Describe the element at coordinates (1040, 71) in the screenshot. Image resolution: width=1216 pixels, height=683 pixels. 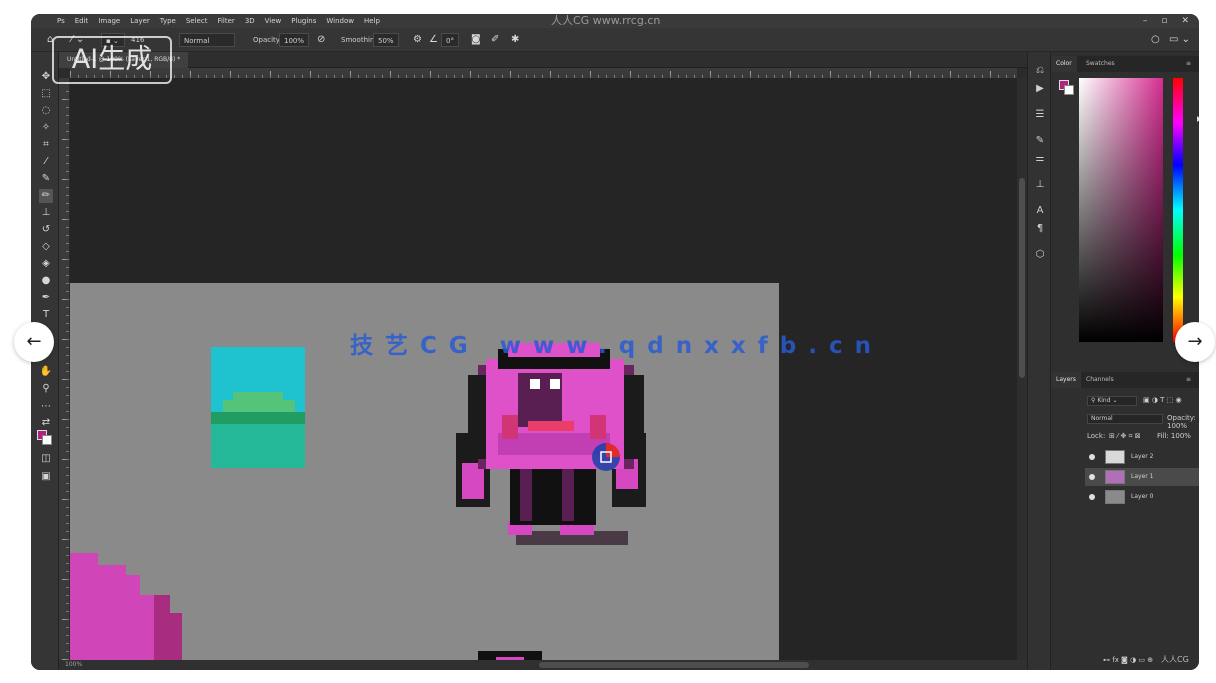
I see `history-panel-icon: ⎌` at that location.